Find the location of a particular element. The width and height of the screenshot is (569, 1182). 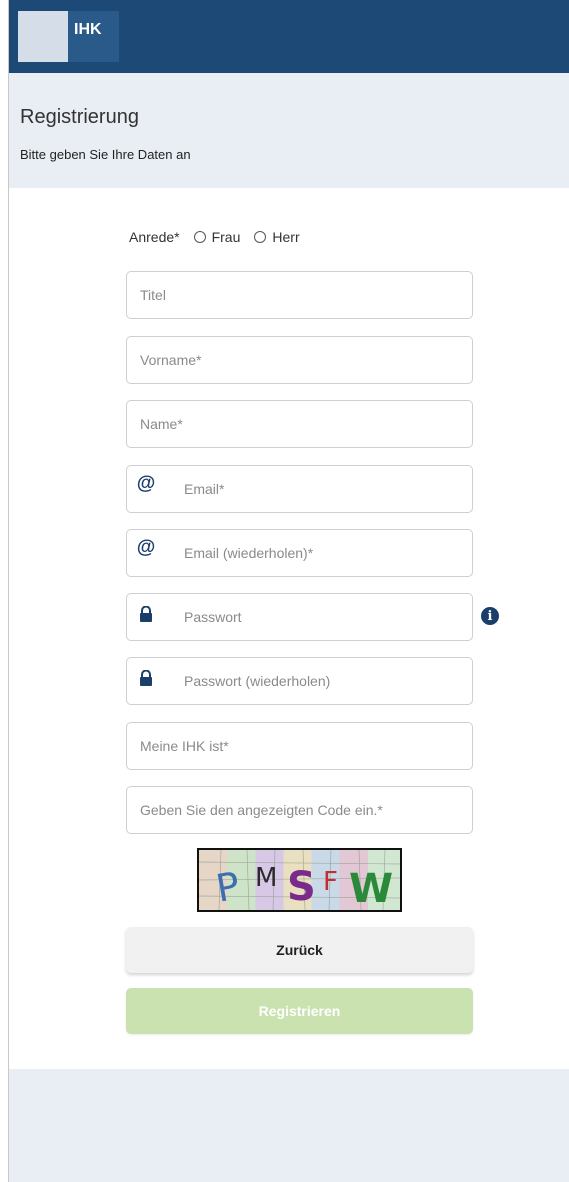

captcha-char-w: W is located at coordinates (371, 888).